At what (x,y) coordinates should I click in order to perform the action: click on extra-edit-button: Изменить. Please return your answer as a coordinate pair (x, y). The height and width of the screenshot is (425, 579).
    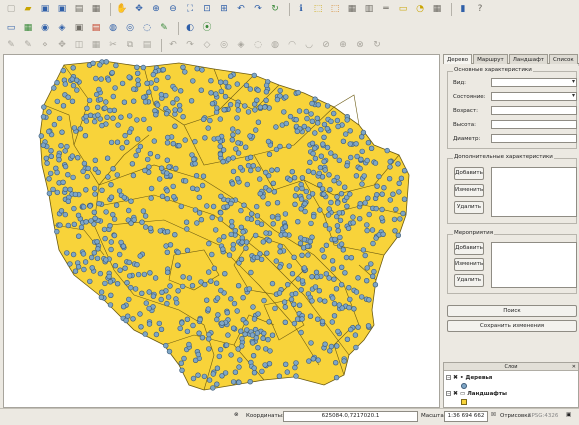
    Looking at the image, I should click on (469, 190).